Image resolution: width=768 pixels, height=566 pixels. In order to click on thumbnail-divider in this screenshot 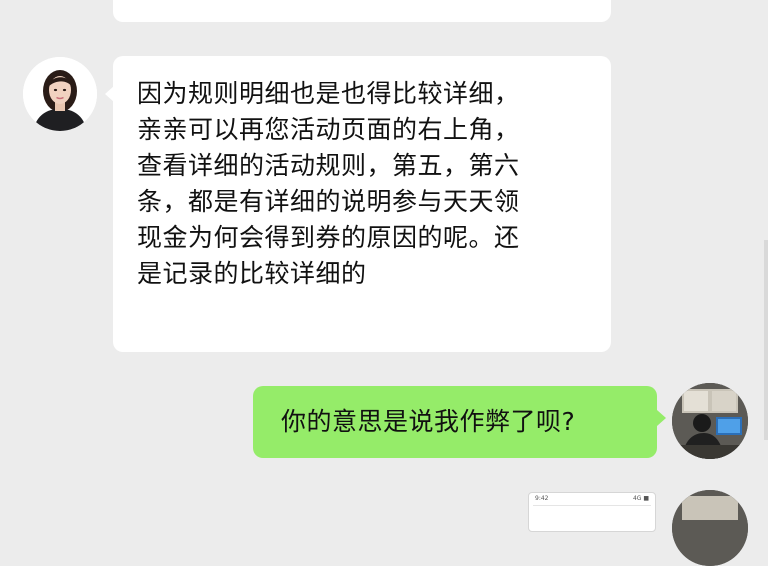, I will do `click(592, 505)`.